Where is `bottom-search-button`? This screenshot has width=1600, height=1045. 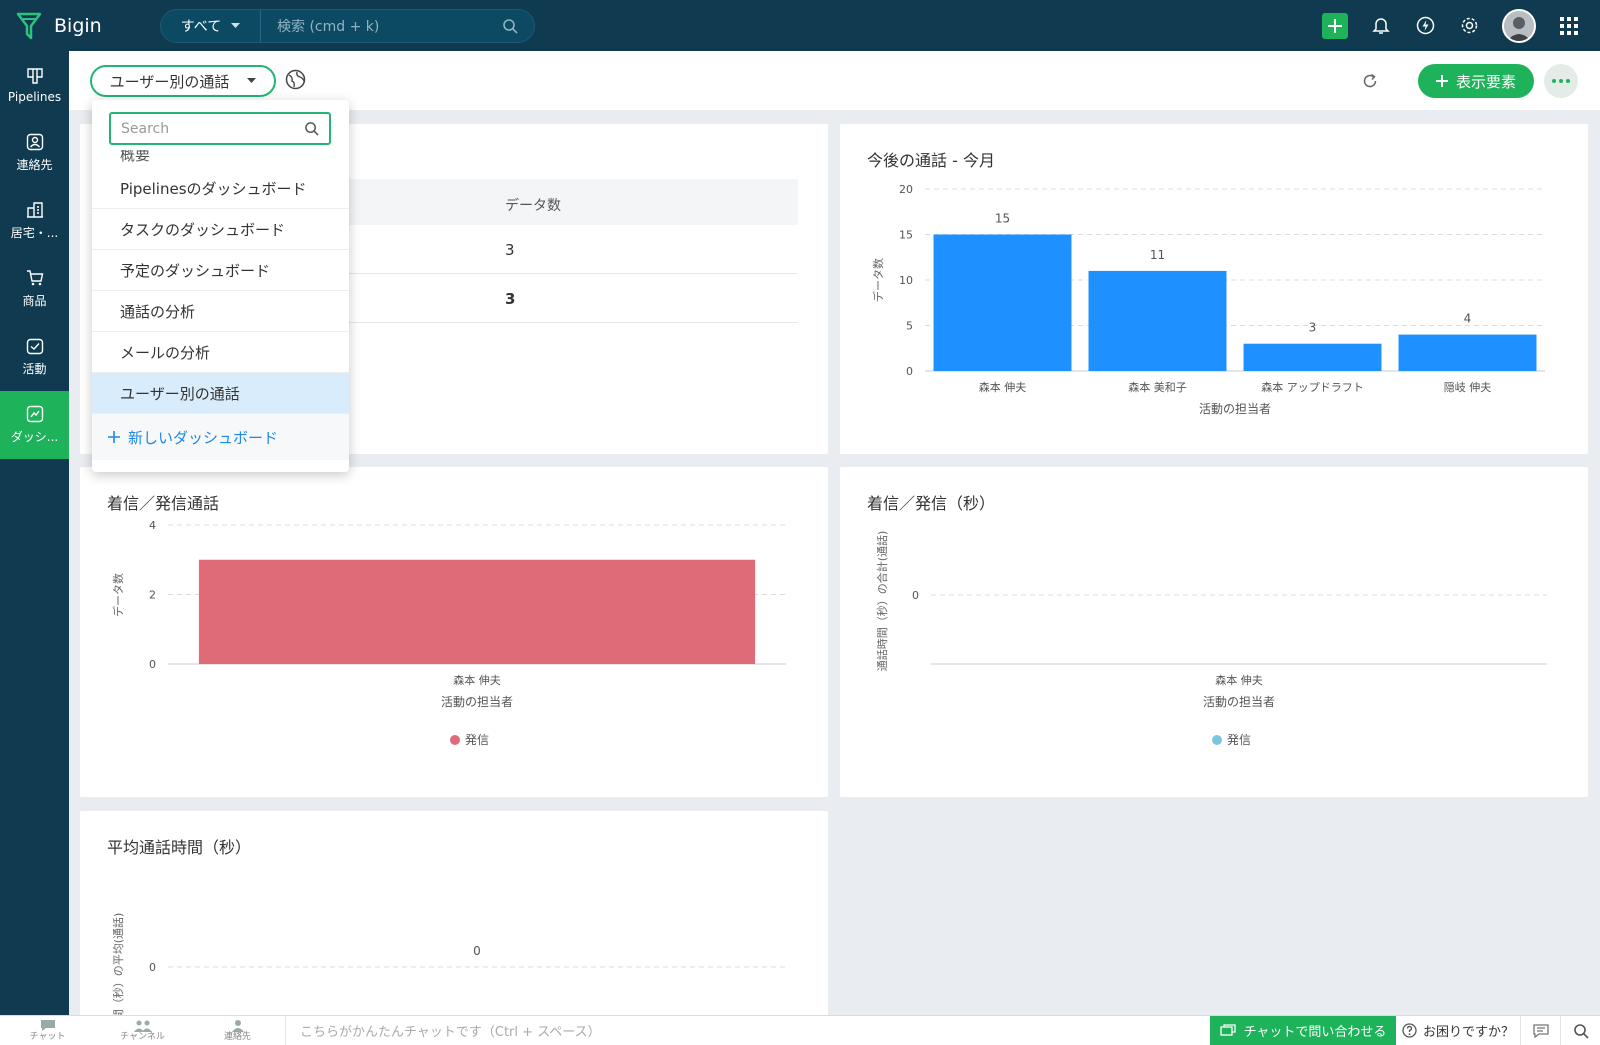
bottom-search-button is located at coordinates (1580, 1030).